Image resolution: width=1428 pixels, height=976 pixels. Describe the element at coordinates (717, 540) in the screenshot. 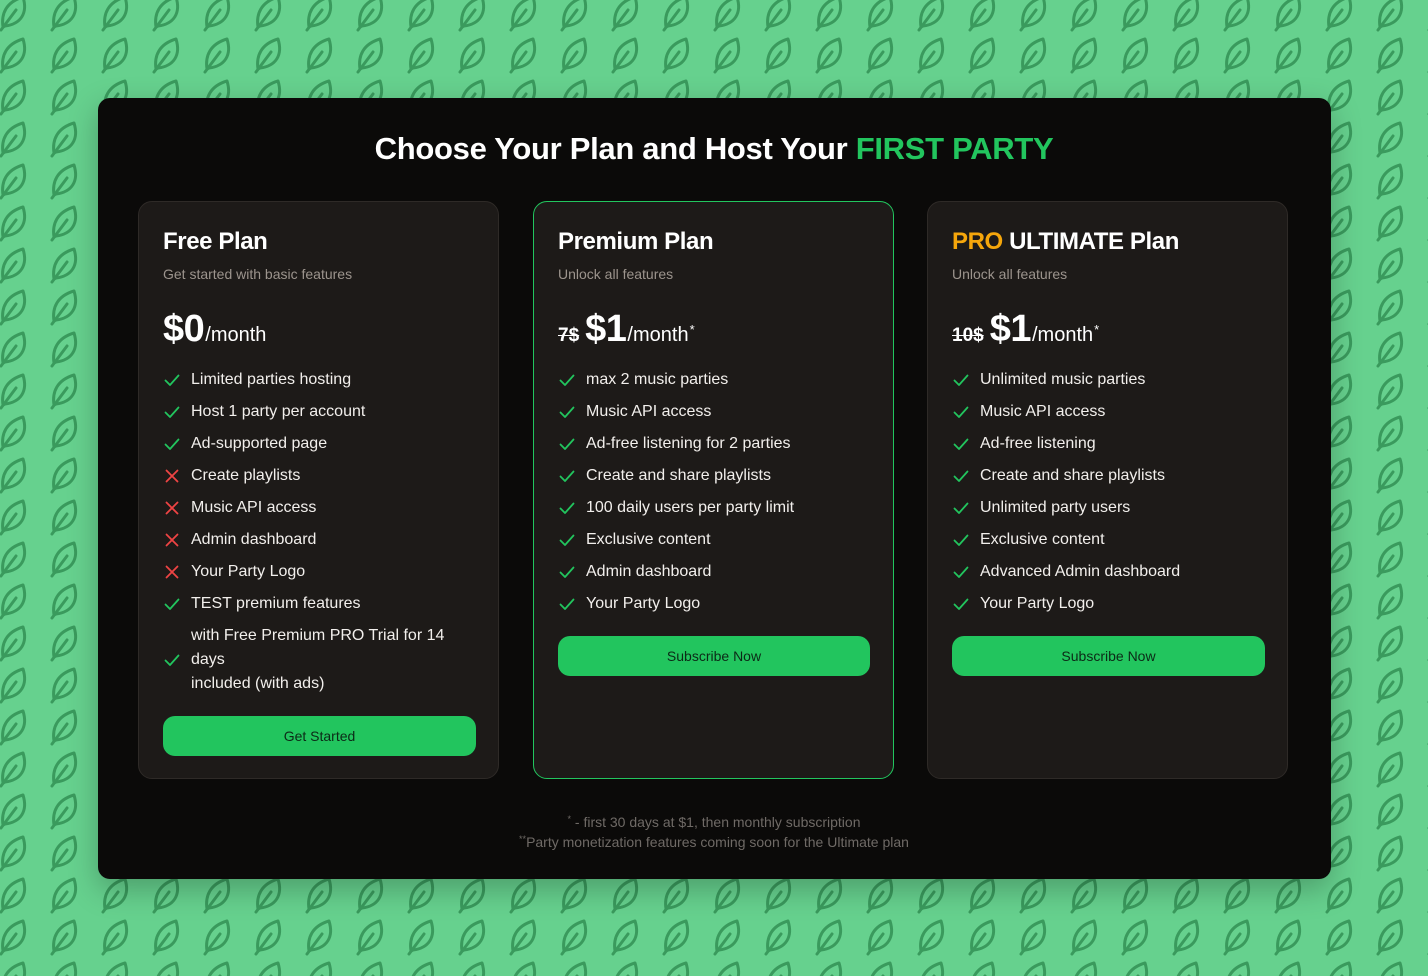

I see `feature-item: Exclusive content` at that location.